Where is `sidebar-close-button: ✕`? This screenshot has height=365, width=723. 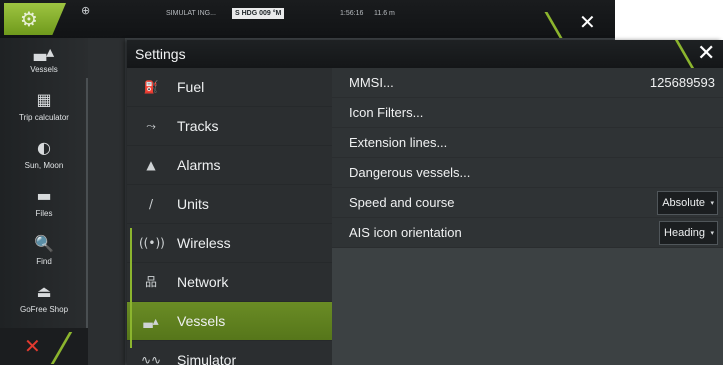 sidebar-close-button: ✕ is located at coordinates (44, 346).